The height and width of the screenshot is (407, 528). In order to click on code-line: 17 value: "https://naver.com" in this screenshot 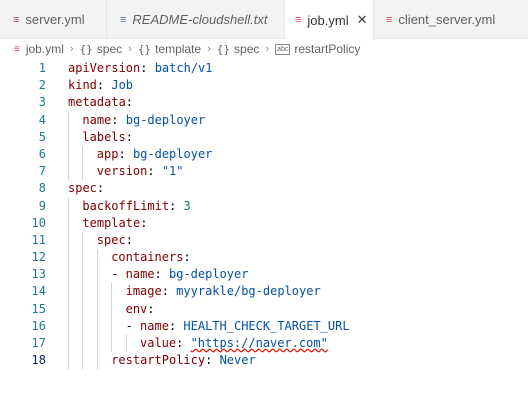, I will do `click(264, 344)`.